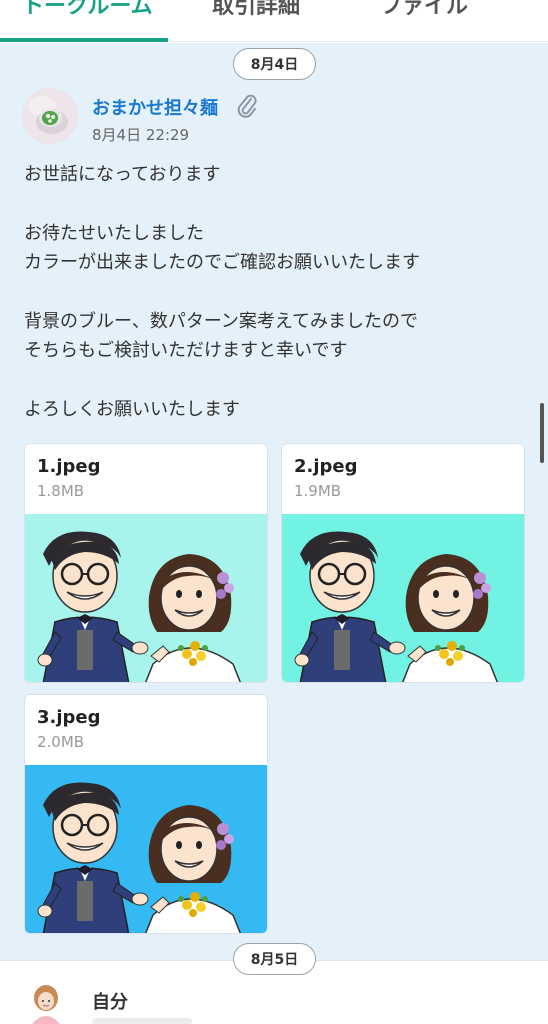 This screenshot has height=1024, width=548. Describe the element at coordinates (122, 174) in the screenshot. I see `message-line: お世話になっております` at that location.